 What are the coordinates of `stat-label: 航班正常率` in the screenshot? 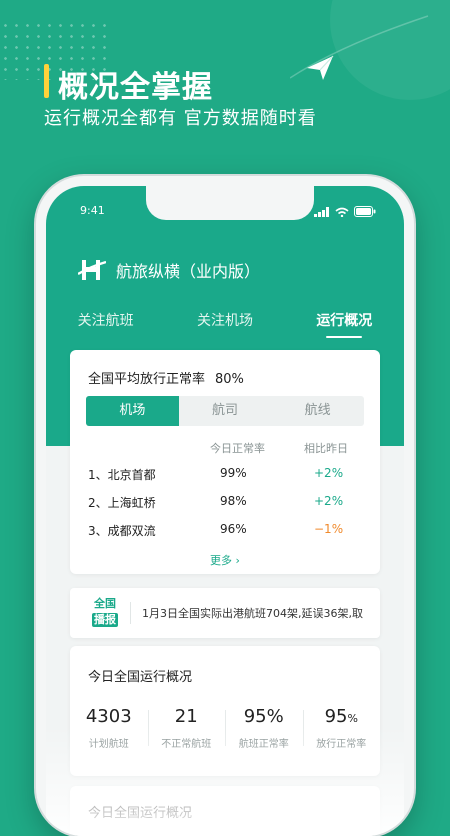 It's located at (263, 744).